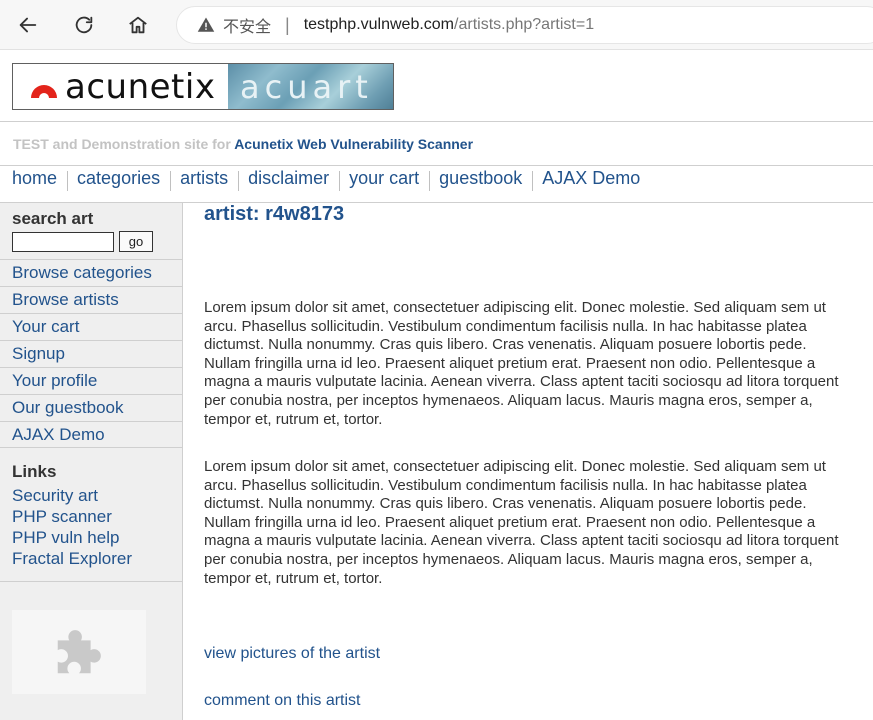 This screenshot has height=720, width=873. I want to click on page-title: artist: r4w8173, so click(274, 214).